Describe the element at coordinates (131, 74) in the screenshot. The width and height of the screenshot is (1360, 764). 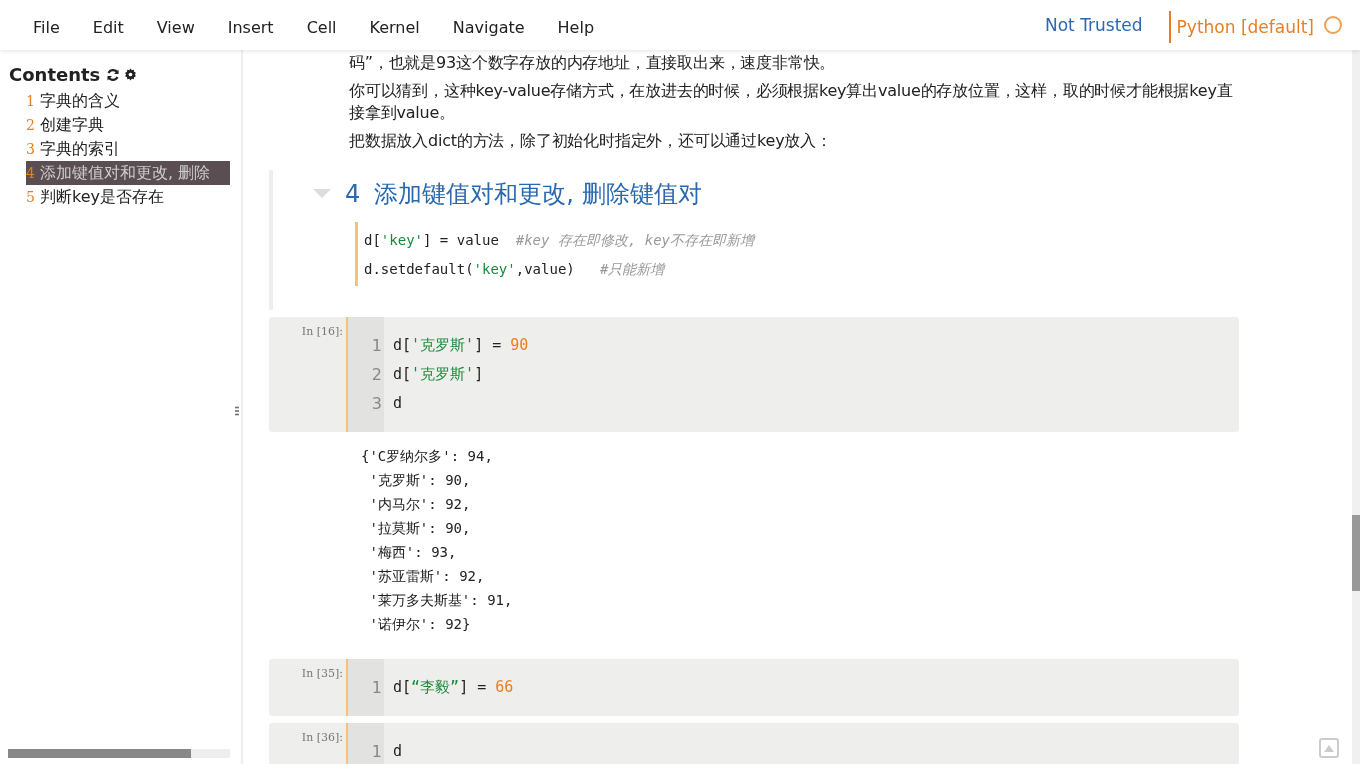
I see `settings-icon` at that location.